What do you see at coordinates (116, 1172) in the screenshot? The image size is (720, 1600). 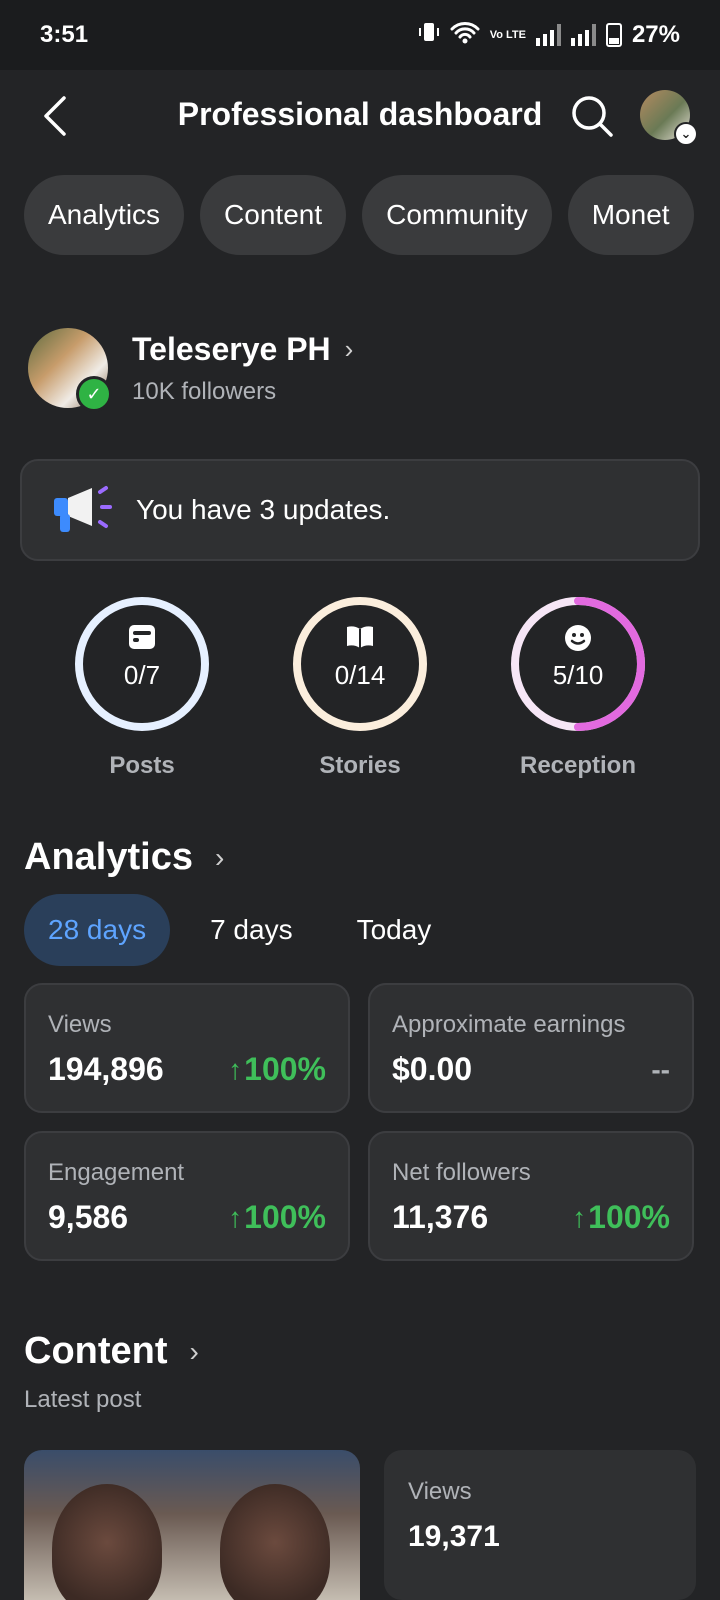 I see `engagement-label: Engagement` at bounding box center [116, 1172].